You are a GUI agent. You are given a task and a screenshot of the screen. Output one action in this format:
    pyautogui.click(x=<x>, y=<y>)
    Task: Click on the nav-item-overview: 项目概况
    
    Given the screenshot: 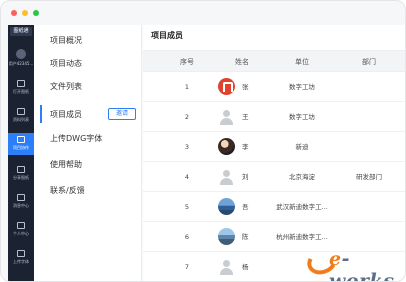 What is the action you would take?
    pyautogui.click(x=88, y=40)
    